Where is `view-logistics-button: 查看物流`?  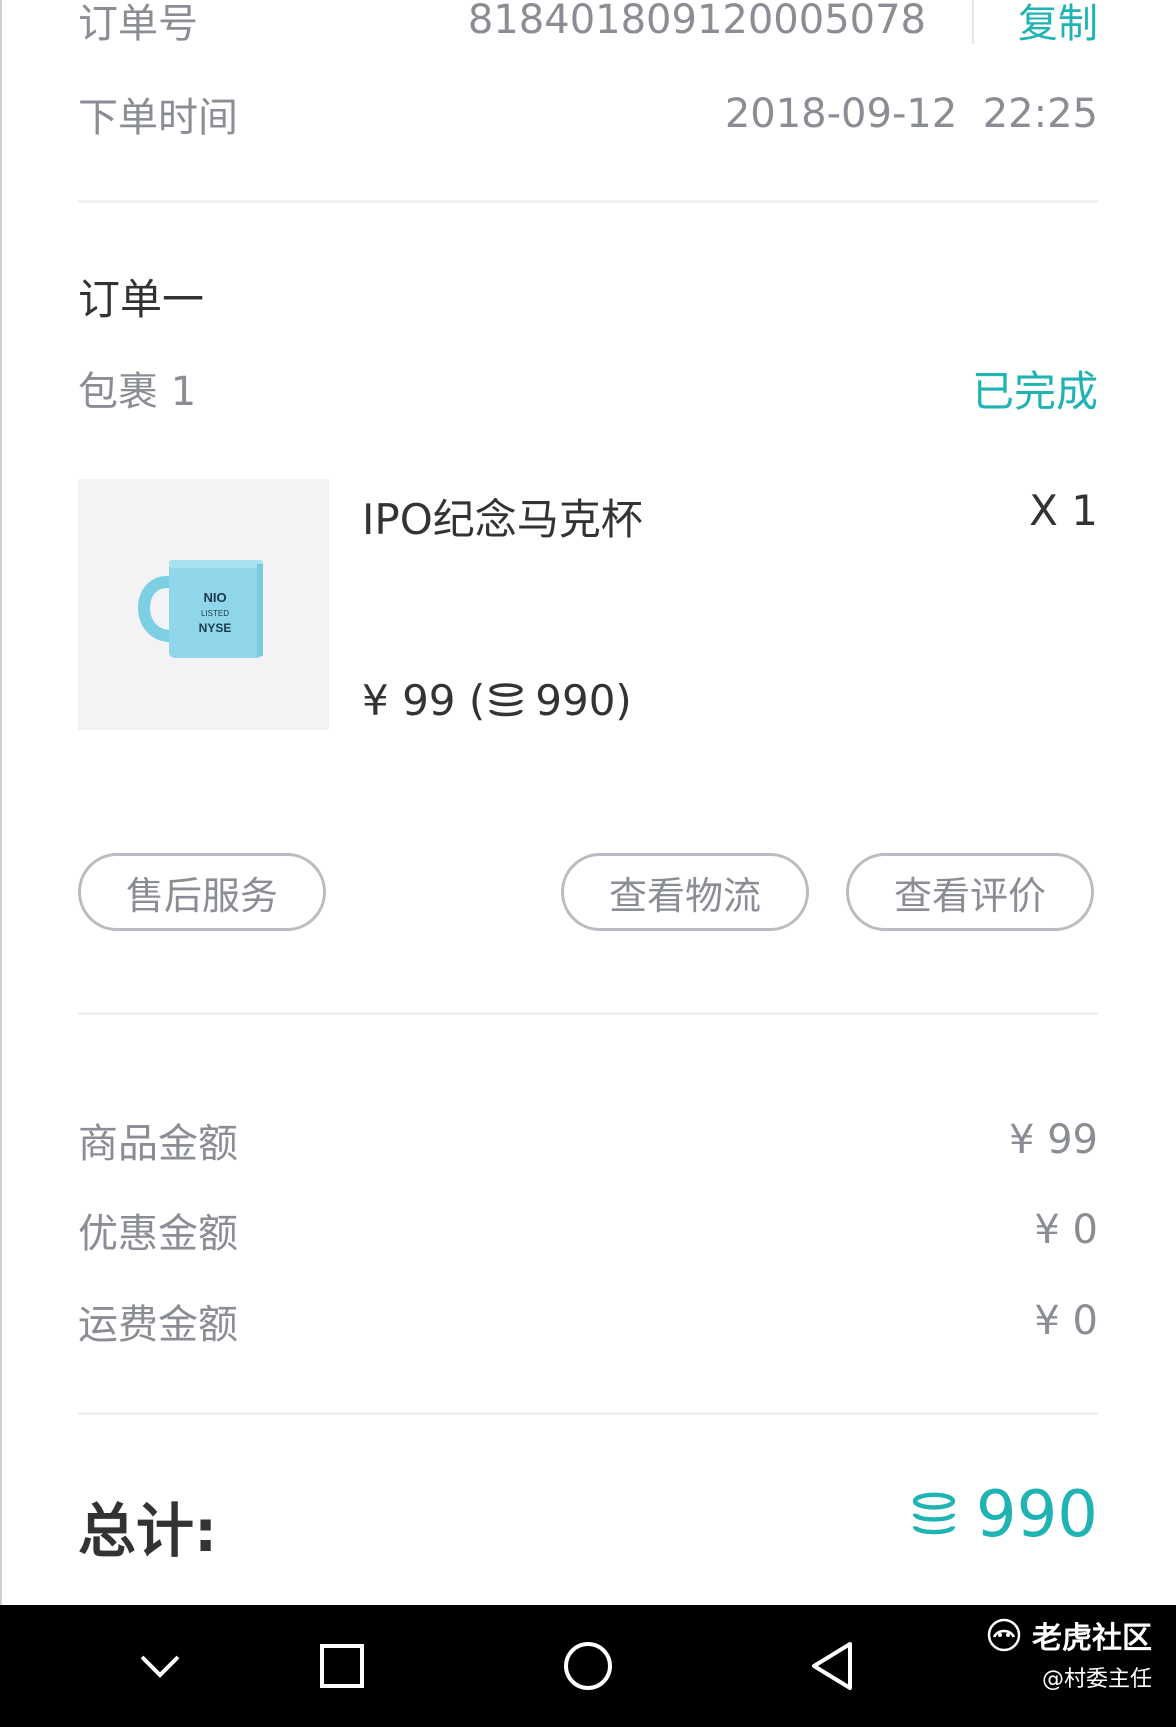 view-logistics-button: 查看物流 is located at coordinates (685, 892).